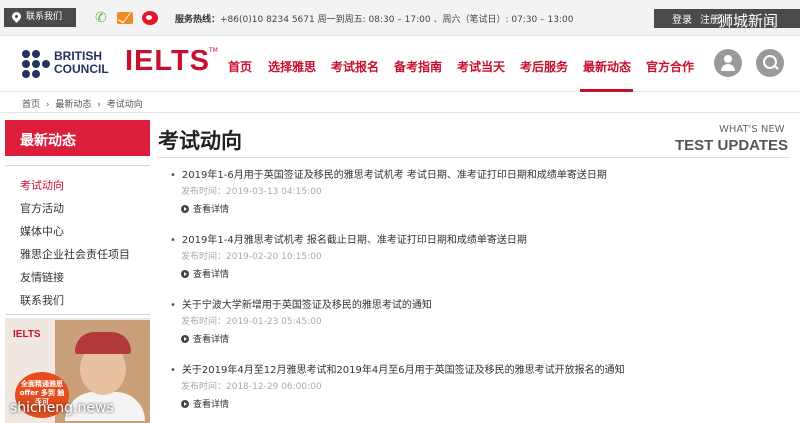 This screenshot has height=423, width=800. I want to click on login-link: 登录, so click(682, 18).